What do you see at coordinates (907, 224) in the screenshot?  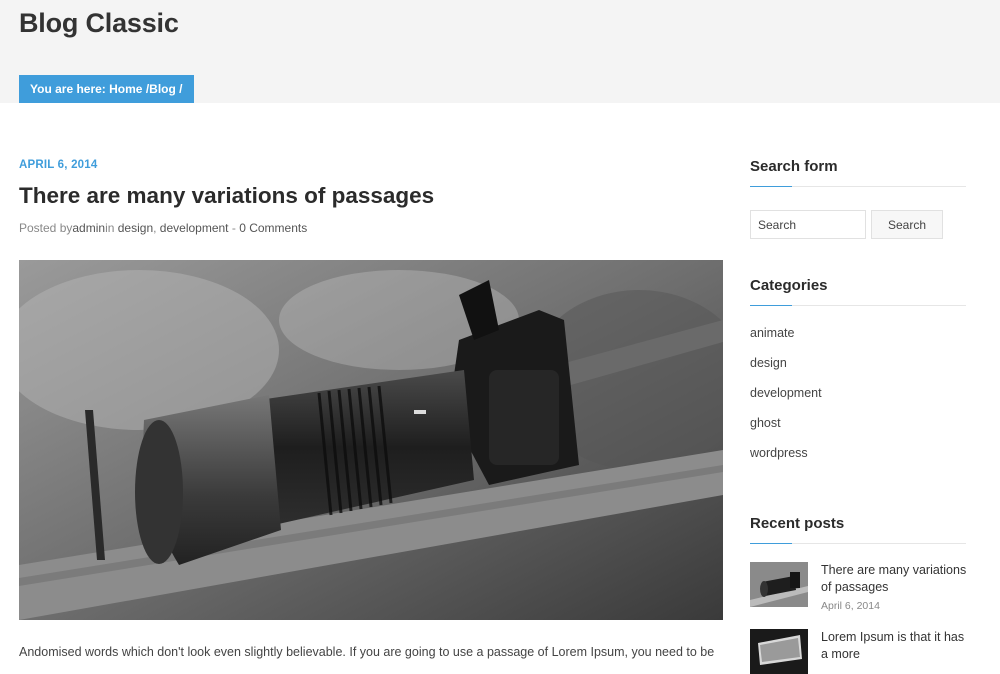 I see `search-button: Search` at bounding box center [907, 224].